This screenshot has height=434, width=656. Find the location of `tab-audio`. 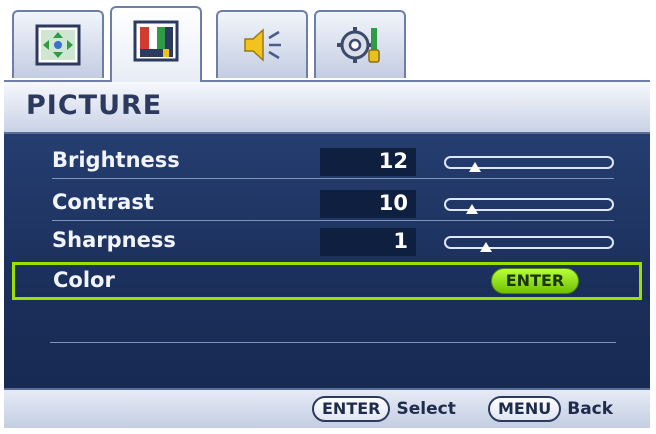

tab-audio is located at coordinates (262, 44).